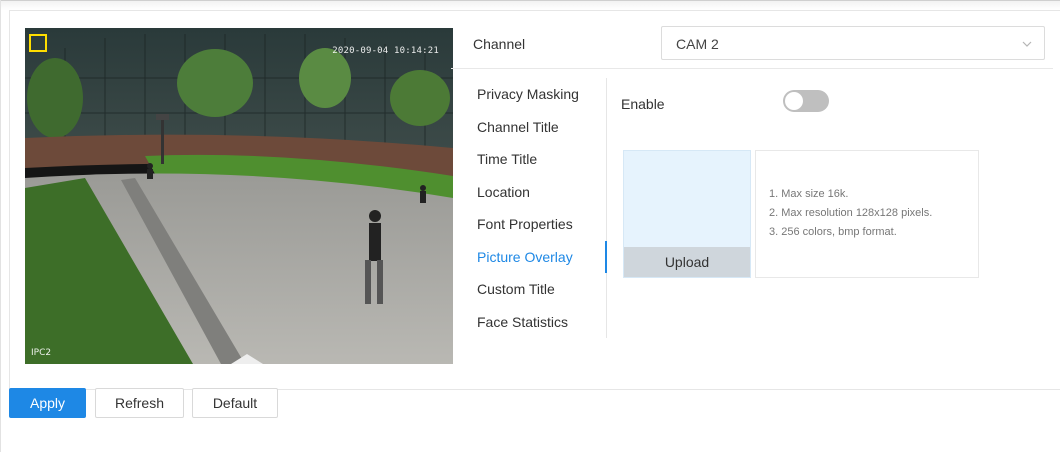 The width and height of the screenshot is (1060, 452). What do you see at coordinates (687, 214) in the screenshot?
I see `overlay-image-preview: Upload` at bounding box center [687, 214].